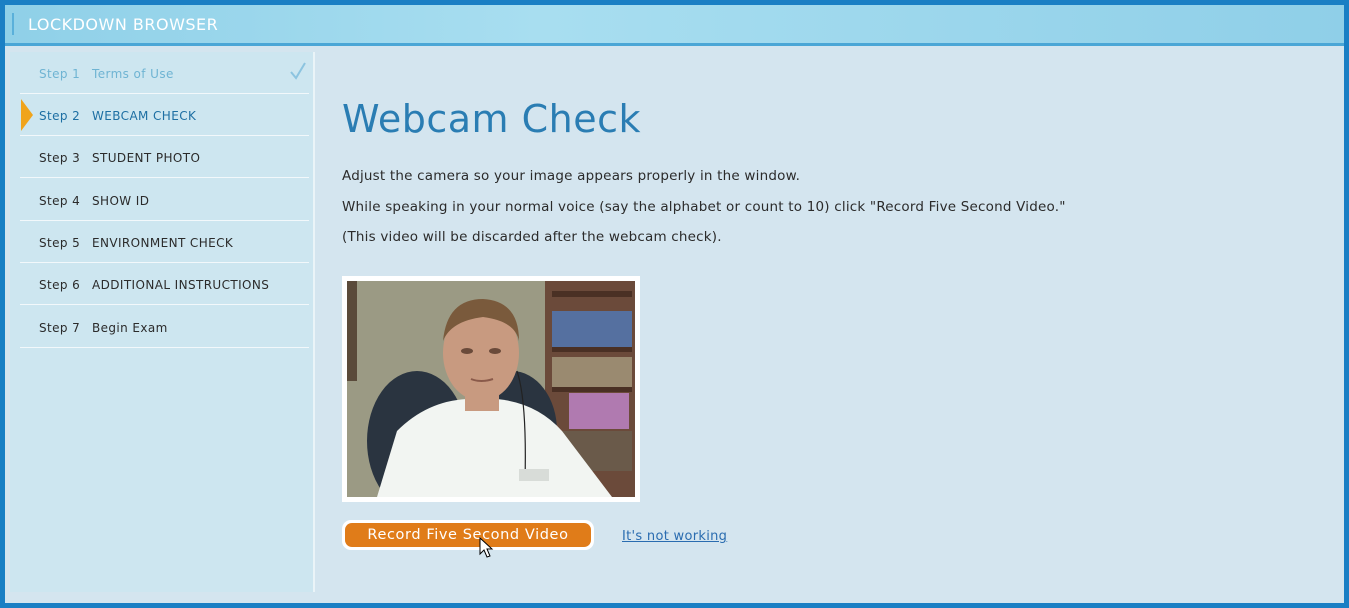 The image size is (1349, 608). What do you see at coordinates (60, 158) in the screenshot?
I see `step-number: Step 3` at bounding box center [60, 158].